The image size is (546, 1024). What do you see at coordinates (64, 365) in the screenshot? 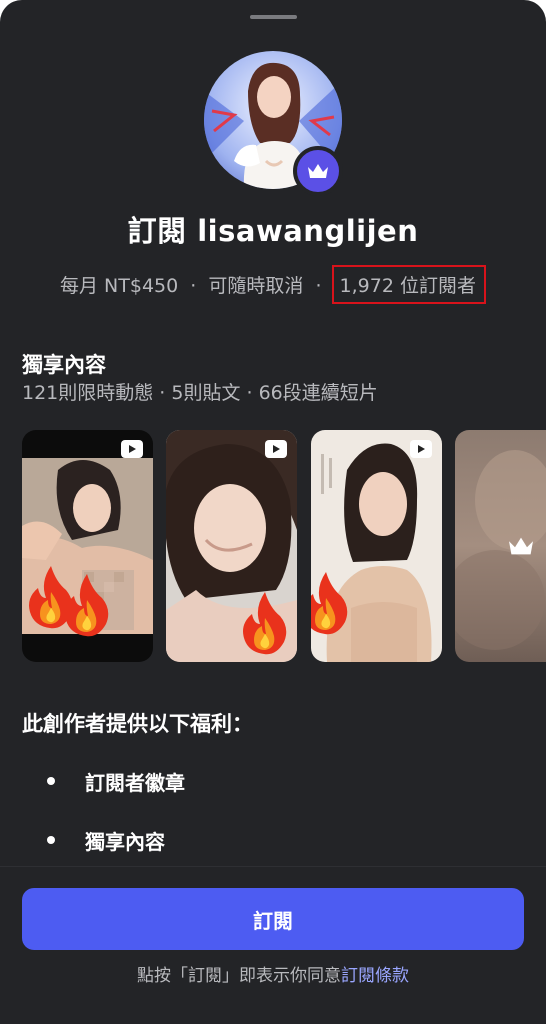
I see `exclusive-content-title: 獨享內容` at bounding box center [64, 365].